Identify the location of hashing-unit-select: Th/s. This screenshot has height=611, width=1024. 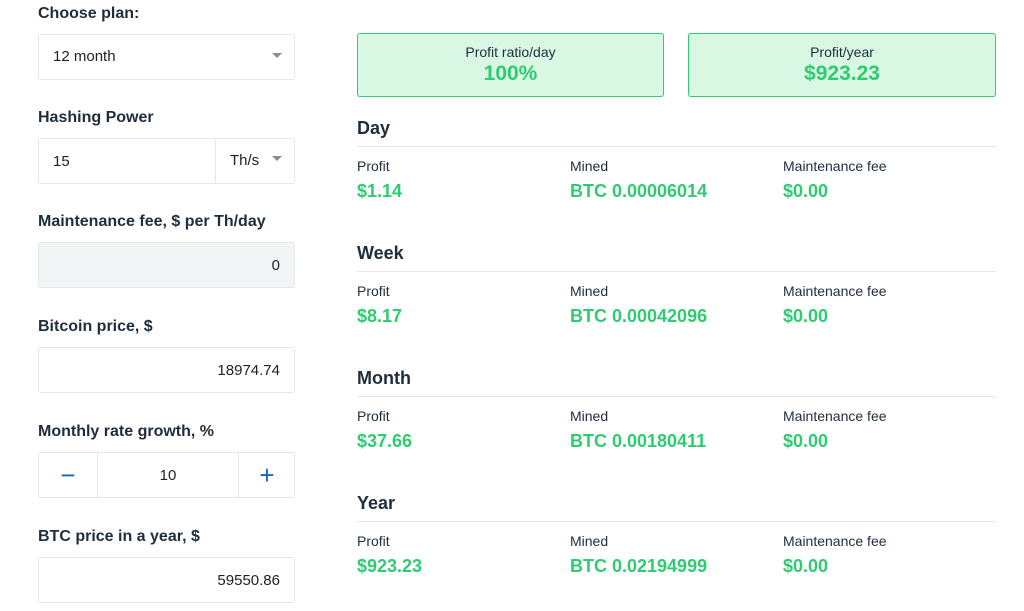
(256, 161).